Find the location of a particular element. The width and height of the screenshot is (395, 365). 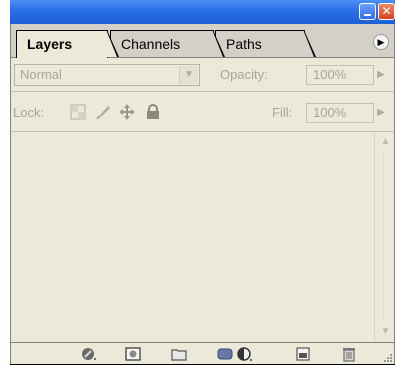

scroll-up-icon: ▲ is located at coordinates (385, 142).